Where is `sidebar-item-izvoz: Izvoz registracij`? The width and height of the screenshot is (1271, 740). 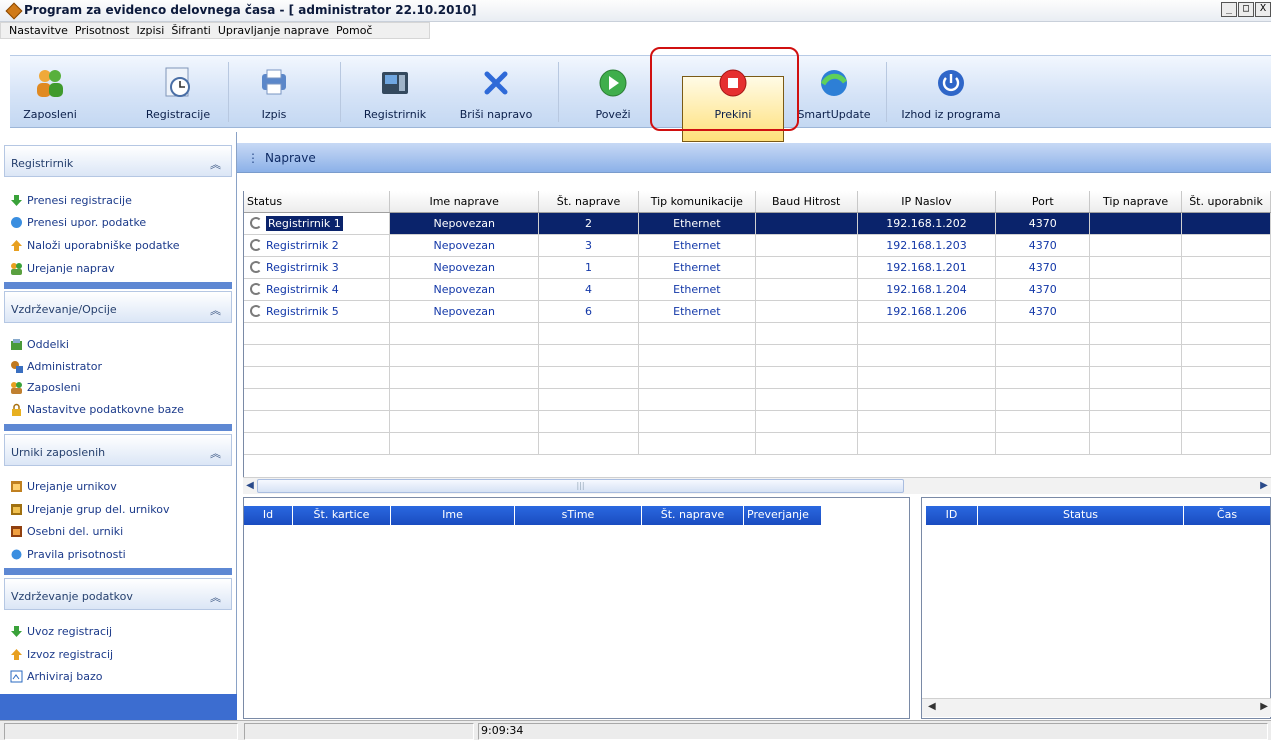
sidebar-item-izvoz: Izvoz registracij is located at coordinates (61, 654).